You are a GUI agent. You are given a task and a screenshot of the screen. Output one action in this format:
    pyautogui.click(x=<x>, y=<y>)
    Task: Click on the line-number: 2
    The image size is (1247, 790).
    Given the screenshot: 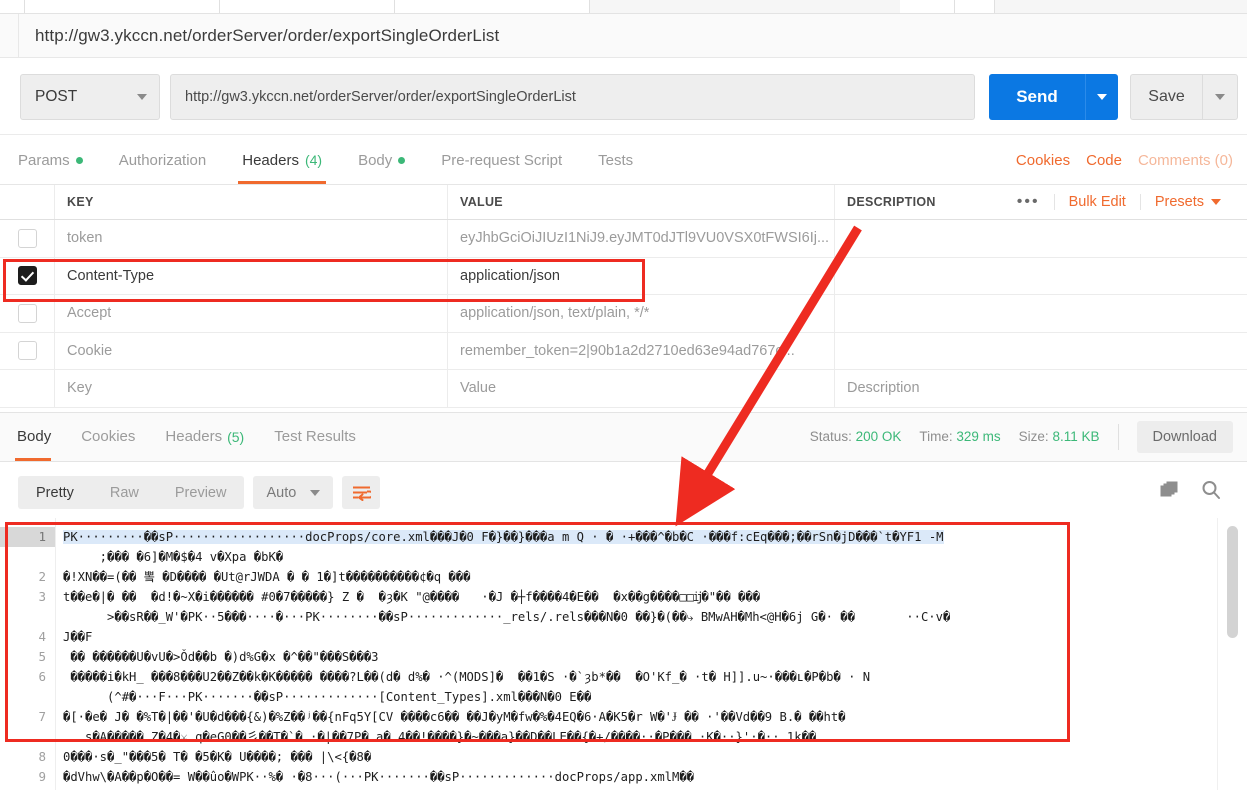 What is the action you would take?
    pyautogui.click(x=42, y=576)
    